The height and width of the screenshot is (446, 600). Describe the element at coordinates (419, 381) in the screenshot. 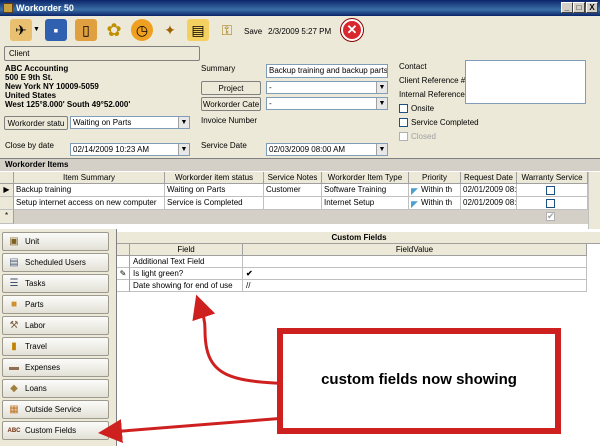

I see `annotation-callout: custom fields now showing` at that location.